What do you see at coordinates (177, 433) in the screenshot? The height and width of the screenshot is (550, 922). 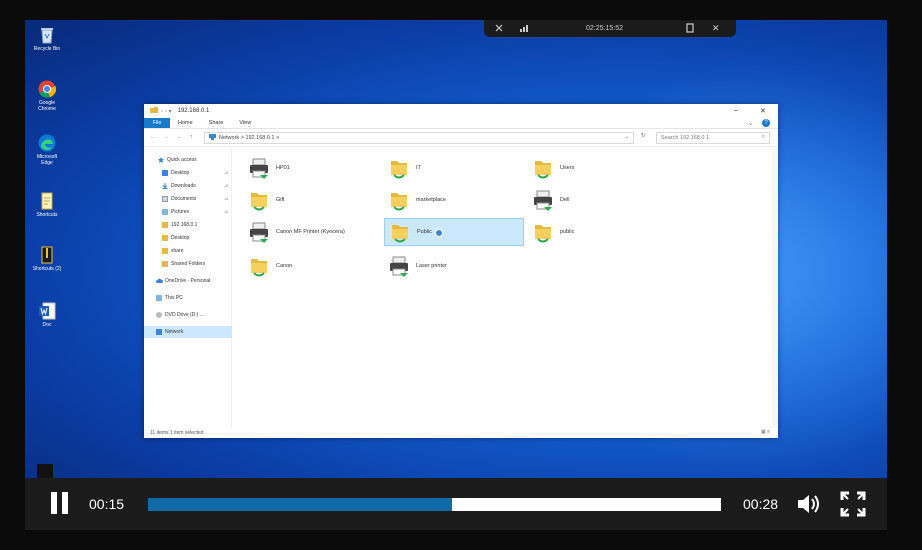 I see `status-text: 11 items 1 item selected` at bounding box center [177, 433].